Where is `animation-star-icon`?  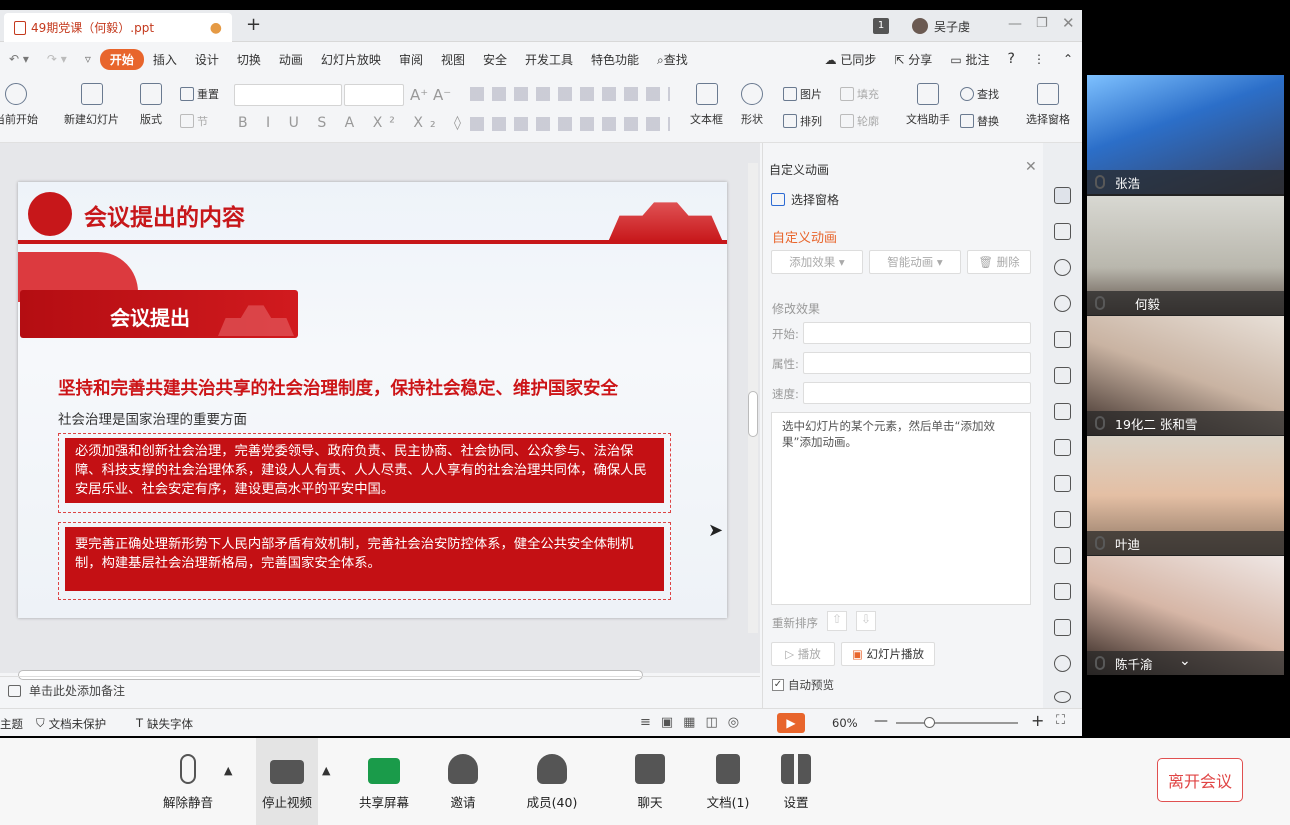
animation-star-icon is located at coordinates (1062, 195).